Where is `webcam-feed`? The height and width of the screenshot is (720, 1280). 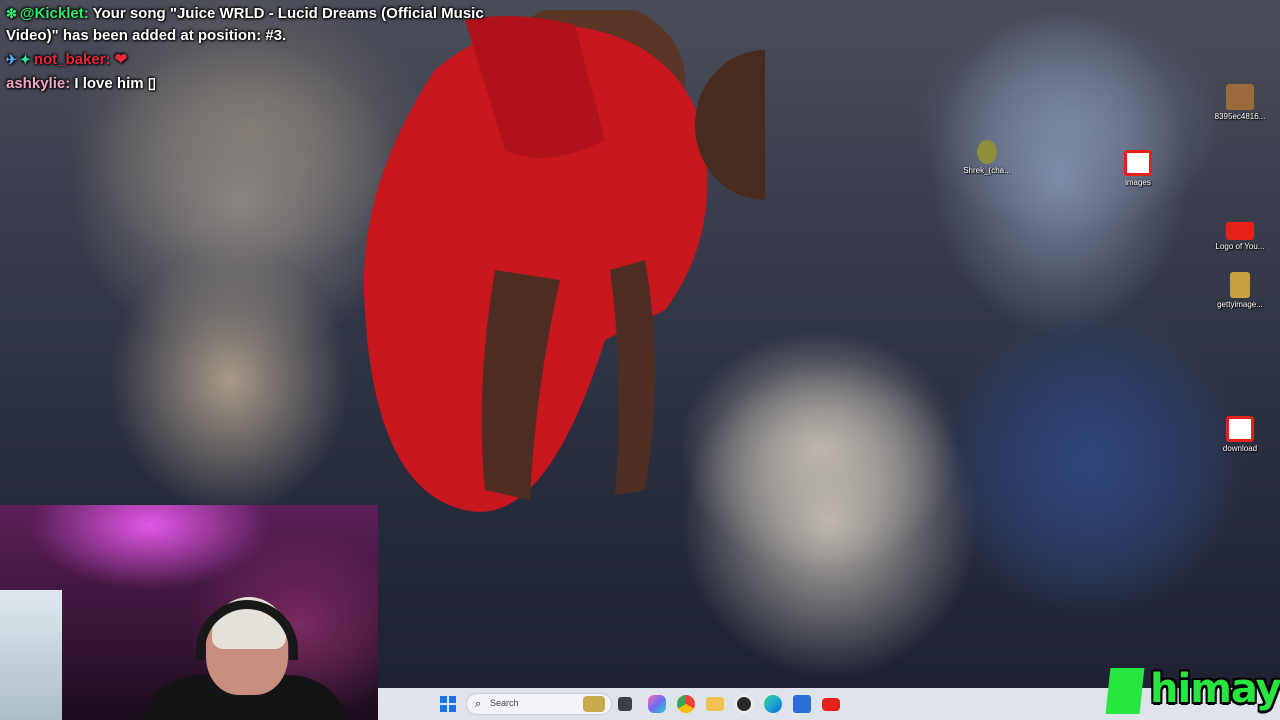 webcam-feed is located at coordinates (189, 612).